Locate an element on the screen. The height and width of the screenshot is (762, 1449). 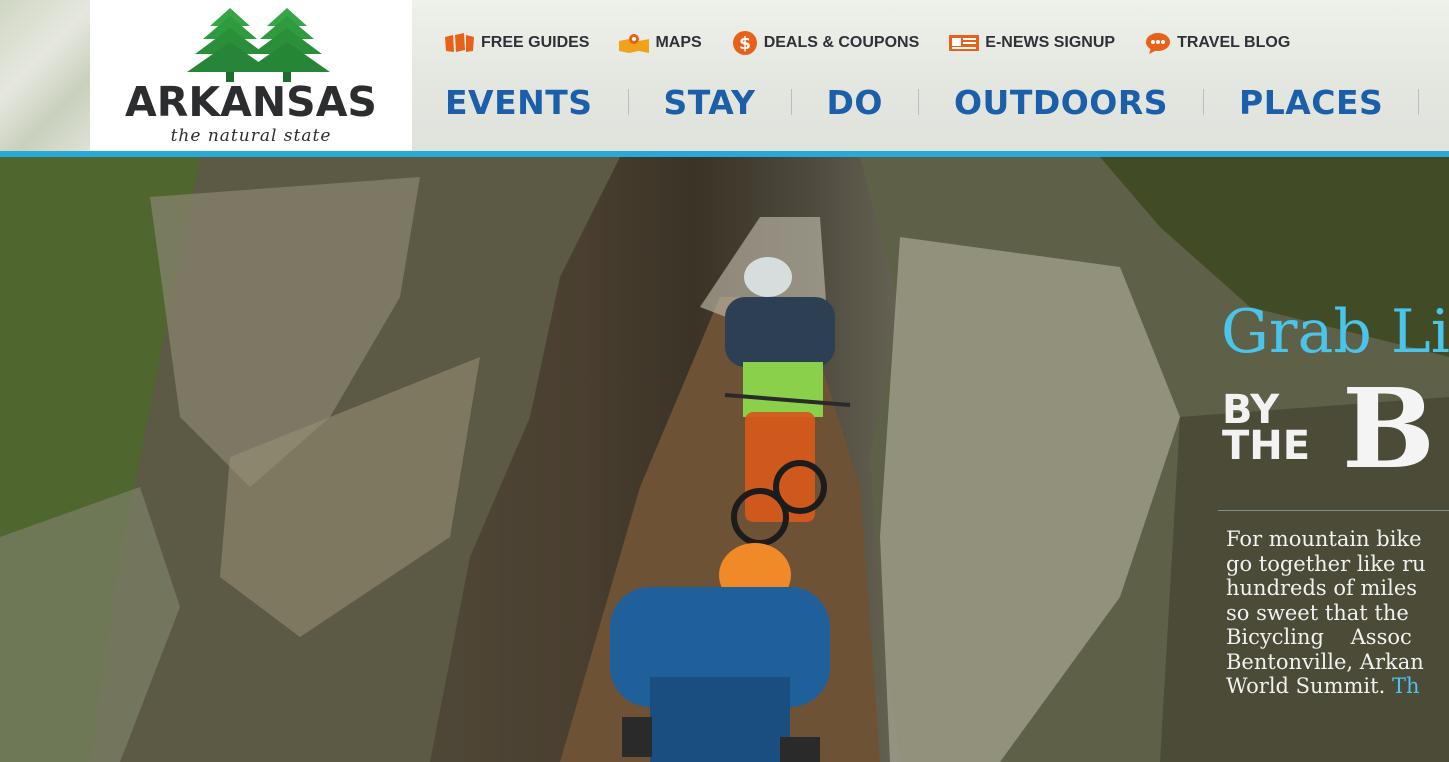
dollar-icon: $ is located at coordinates (744, 43).